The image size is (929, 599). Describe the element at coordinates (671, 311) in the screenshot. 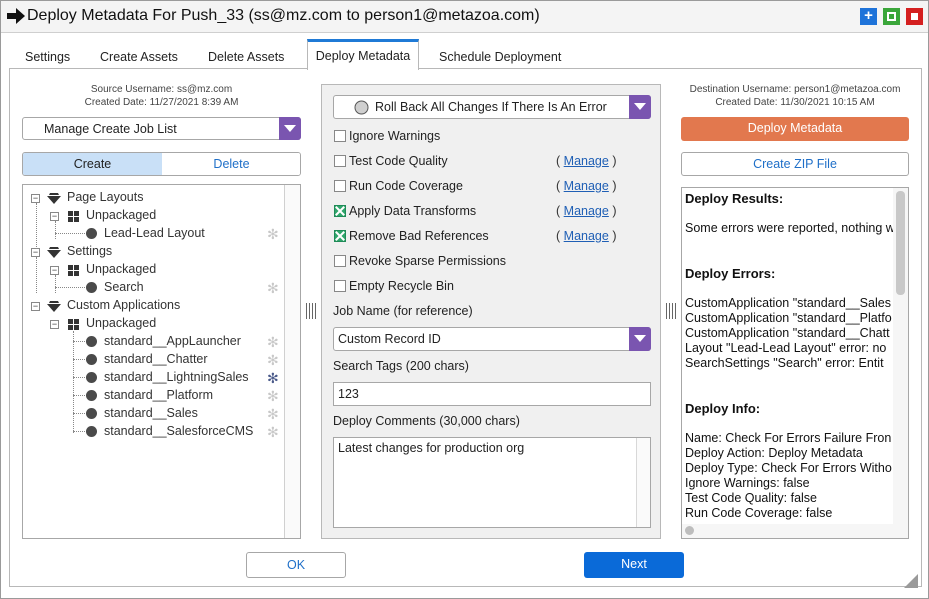

I see `right-splitter-handle` at that location.